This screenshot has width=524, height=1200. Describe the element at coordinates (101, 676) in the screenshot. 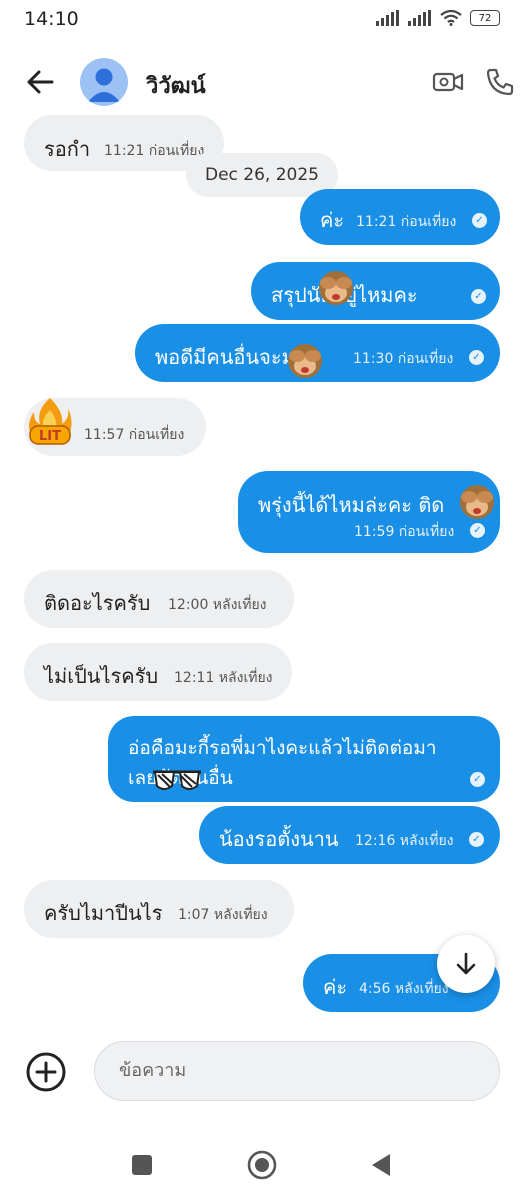

I see `message-text: ไม่เป็นไรครับ` at that location.